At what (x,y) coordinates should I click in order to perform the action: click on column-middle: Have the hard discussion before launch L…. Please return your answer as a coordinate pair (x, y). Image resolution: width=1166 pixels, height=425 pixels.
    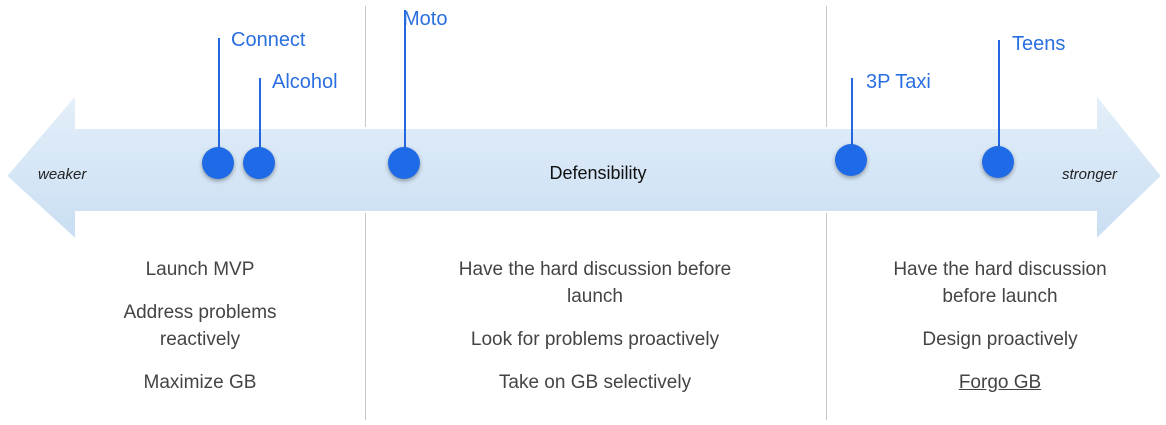
    Looking at the image, I should click on (595, 334).